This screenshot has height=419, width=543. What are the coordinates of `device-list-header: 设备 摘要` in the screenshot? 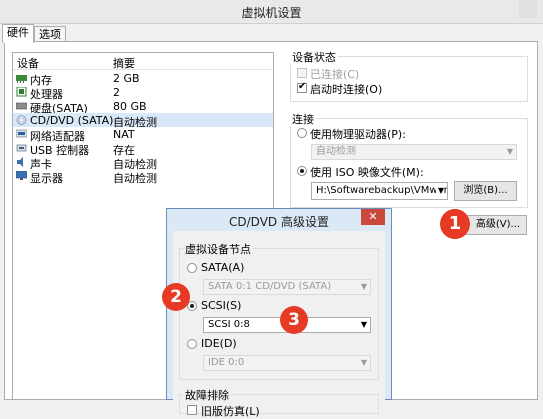 It's located at (143, 61).